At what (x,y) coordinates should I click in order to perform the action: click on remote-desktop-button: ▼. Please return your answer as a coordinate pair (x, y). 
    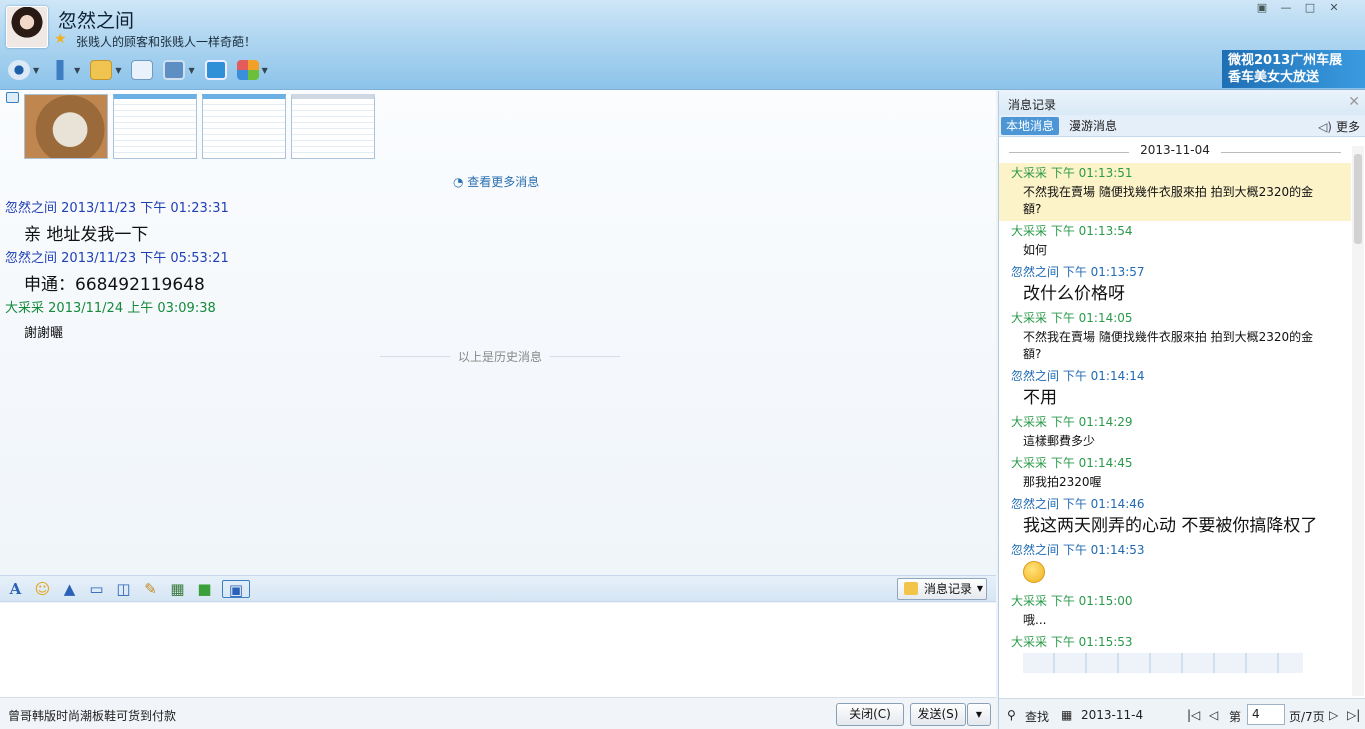
    Looking at the image, I should click on (178, 70).